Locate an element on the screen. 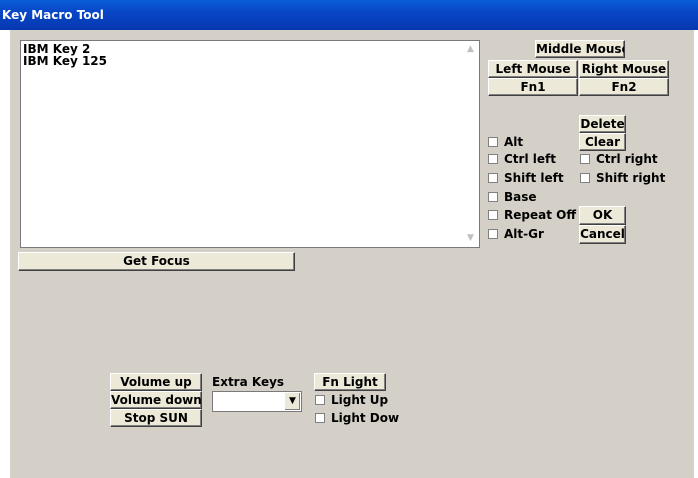 The image size is (698, 478). checkbox-label: Alt is located at coordinates (514, 142).